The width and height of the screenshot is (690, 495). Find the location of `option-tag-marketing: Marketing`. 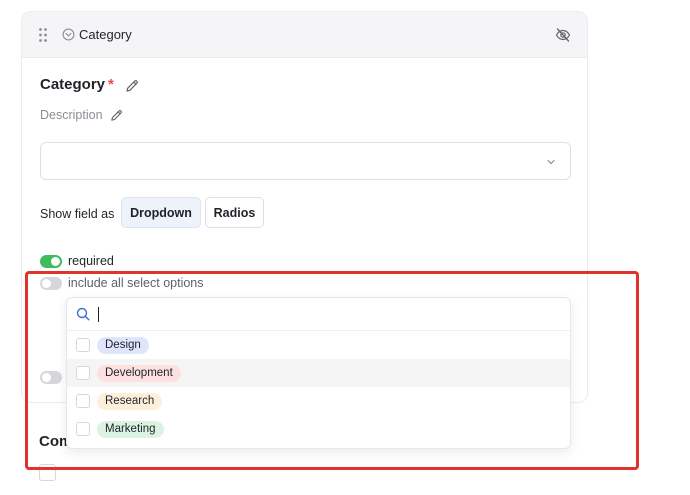

option-tag-marketing: Marketing is located at coordinates (130, 429).